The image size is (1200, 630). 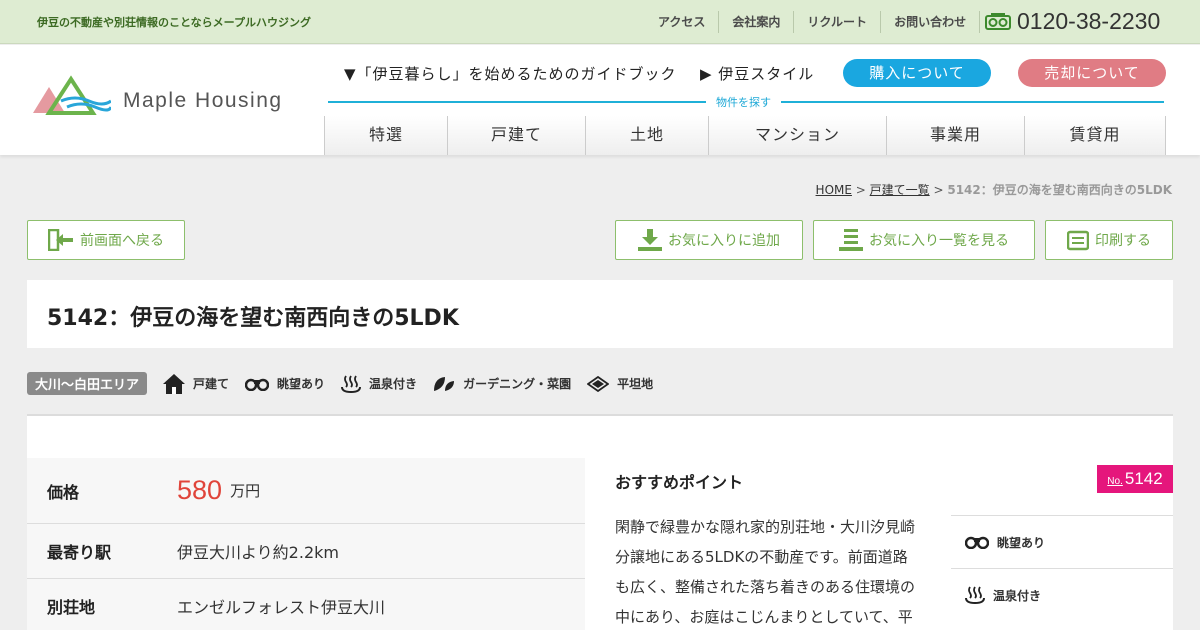 What do you see at coordinates (1021, 542) in the screenshot?
I see `feature-view-label: 眺望あり` at bounding box center [1021, 542].